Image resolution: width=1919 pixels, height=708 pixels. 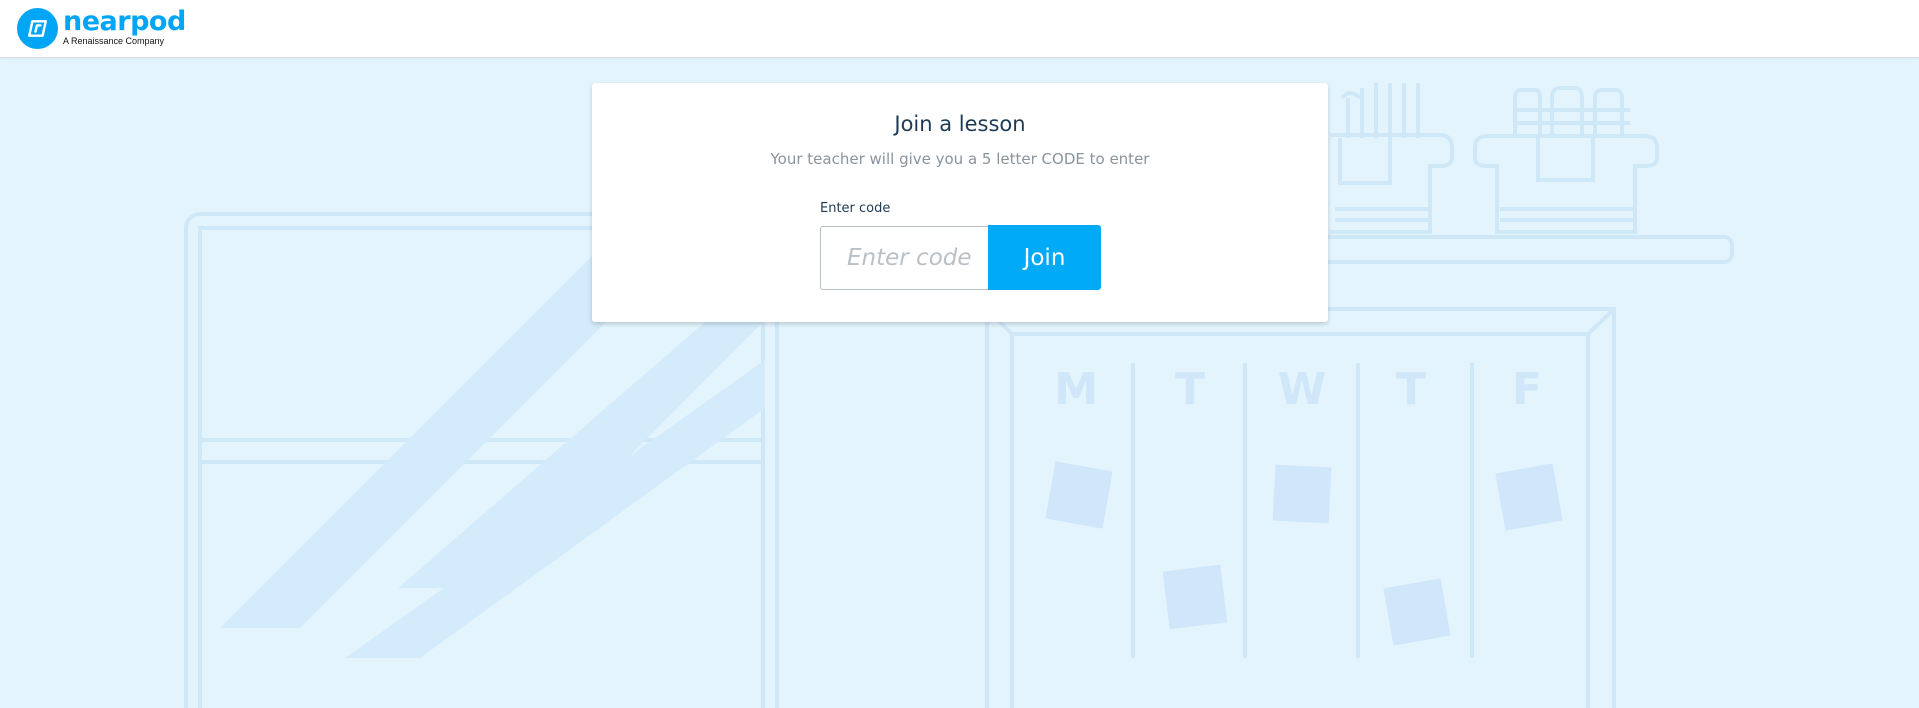 I want to click on calendar-day-mon: M, so click(x=1076, y=389).